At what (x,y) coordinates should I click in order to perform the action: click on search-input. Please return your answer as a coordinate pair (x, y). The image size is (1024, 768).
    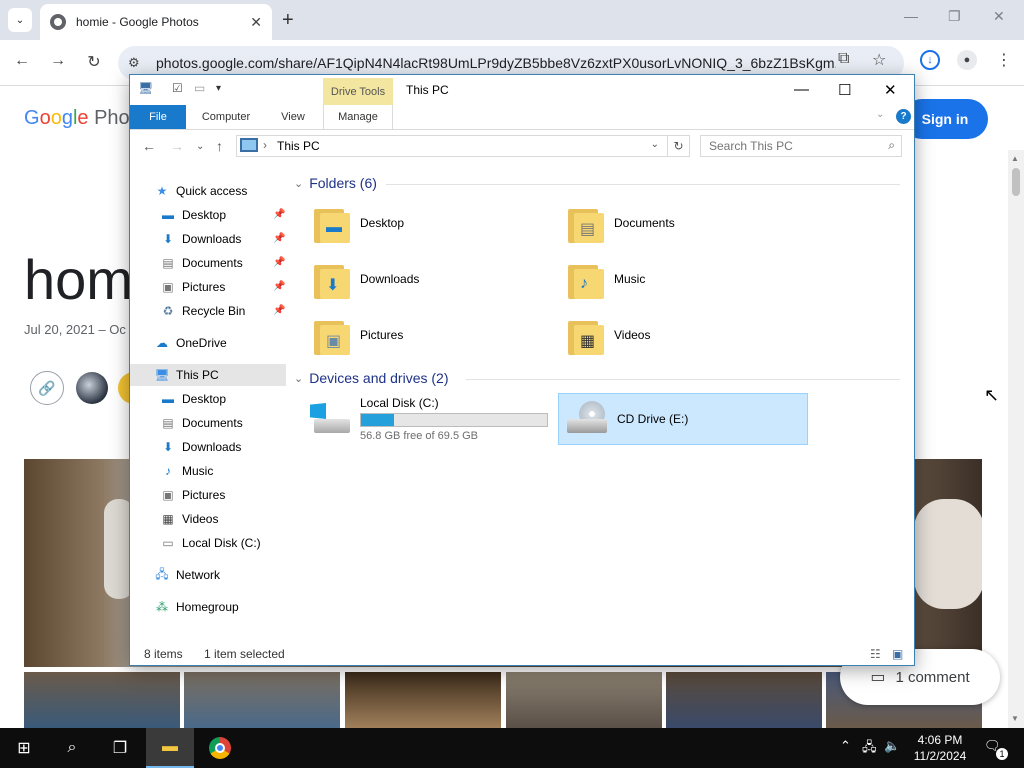
    Looking at the image, I should click on (789, 146).